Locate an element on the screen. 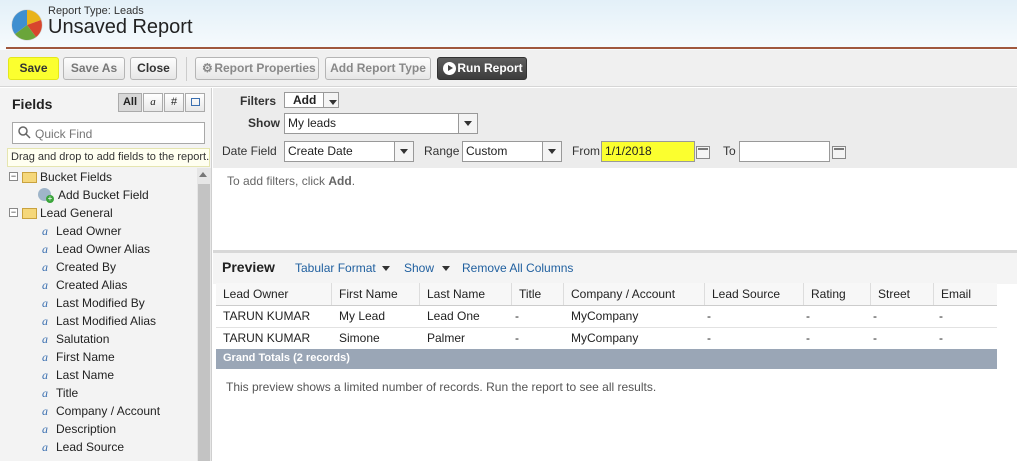 Image resolution: width=1017 pixels, height=461 pixels. page-title: Unsaved Report is located at coordinates (120, 27).